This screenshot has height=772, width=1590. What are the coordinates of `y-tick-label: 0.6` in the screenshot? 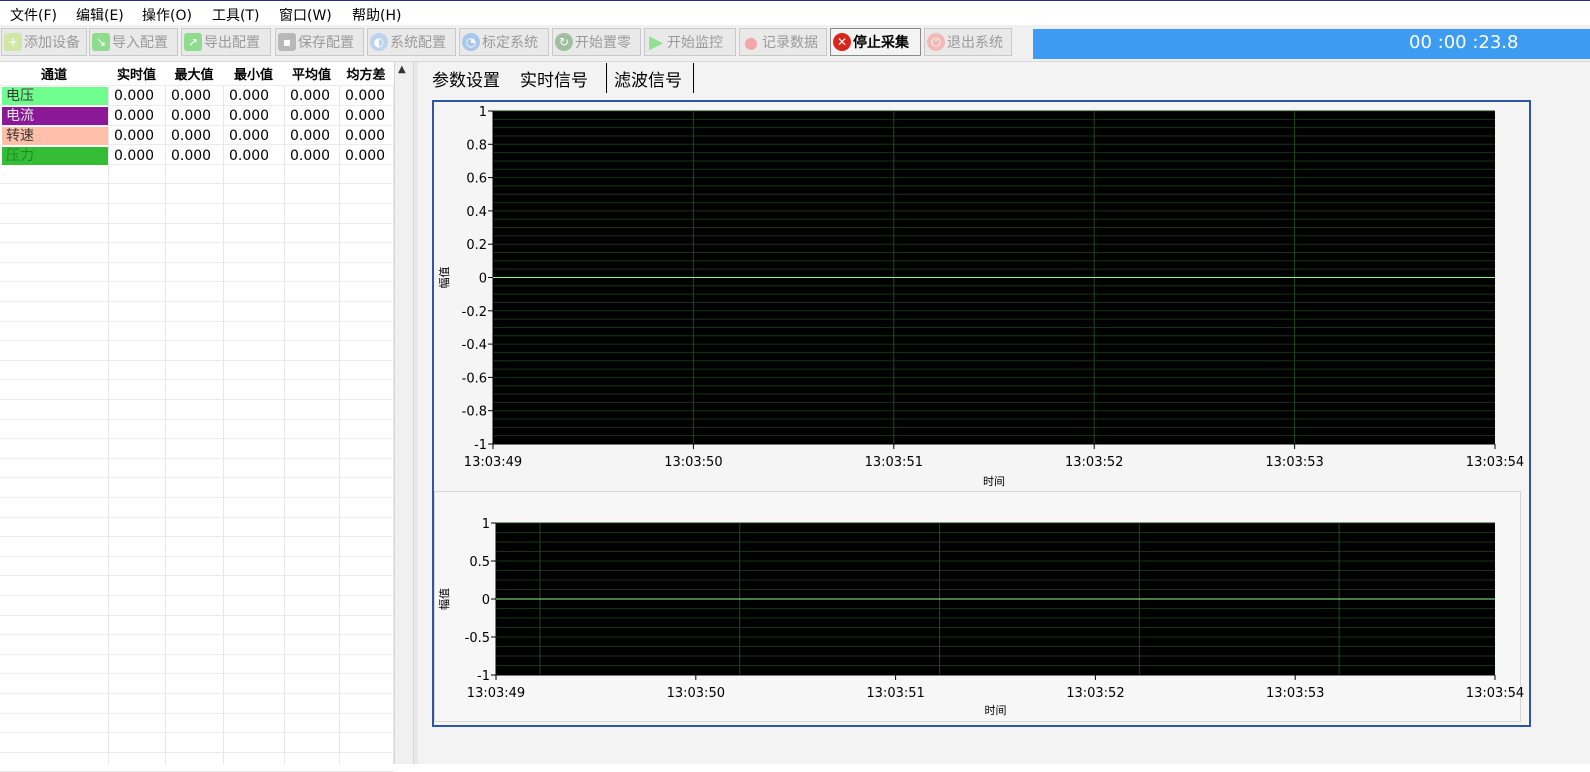 It's located at (476, 179).